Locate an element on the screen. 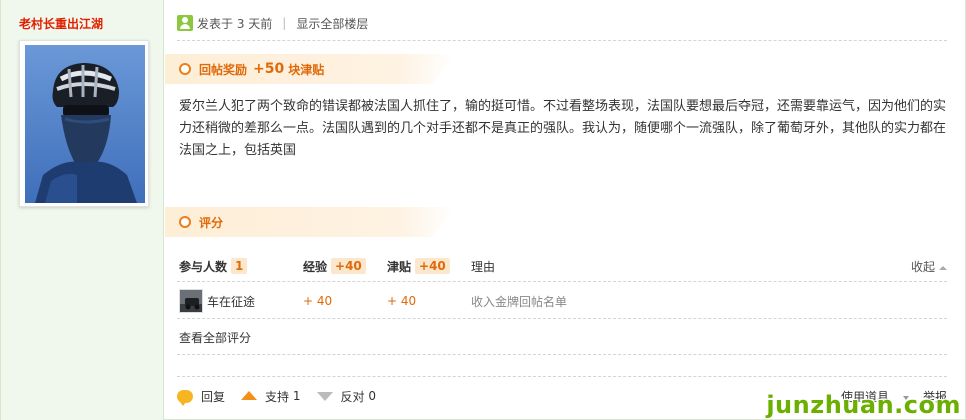 Image resolution: width=966 pixels, height=420 pixels. thumb-down-arrow-icon is located at coordinates (324, 396).